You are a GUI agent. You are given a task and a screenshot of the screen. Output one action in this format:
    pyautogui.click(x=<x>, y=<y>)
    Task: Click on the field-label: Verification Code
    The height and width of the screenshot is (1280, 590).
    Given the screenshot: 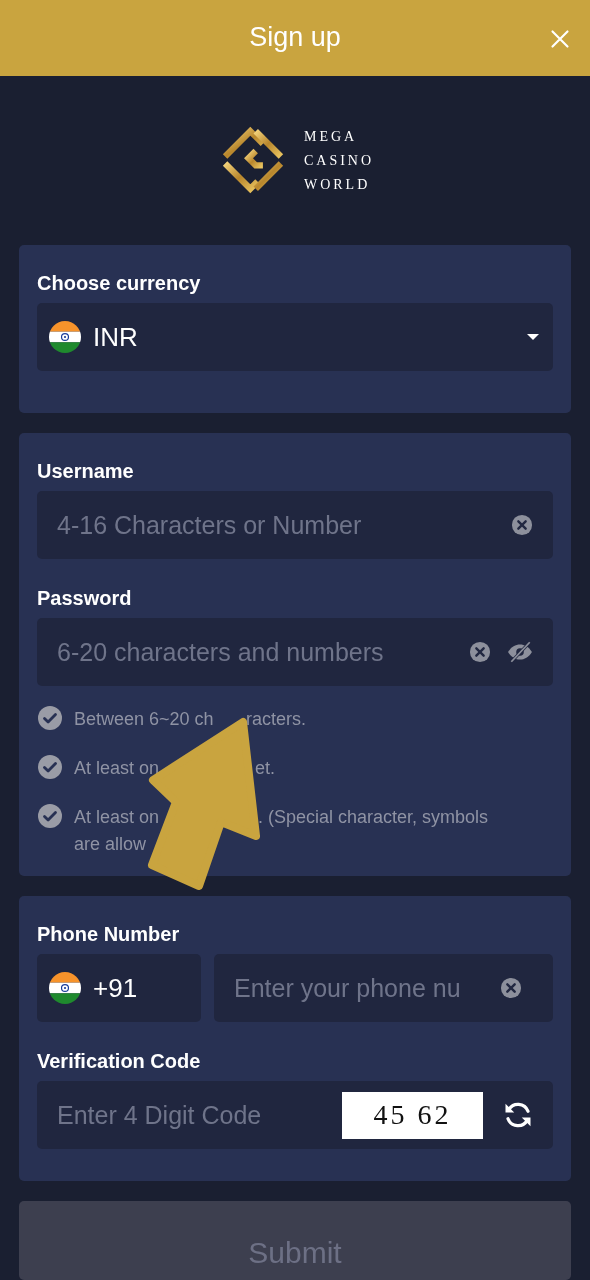 What is the action you would take?
    pyautogui.click(x=119, y=1061)
    